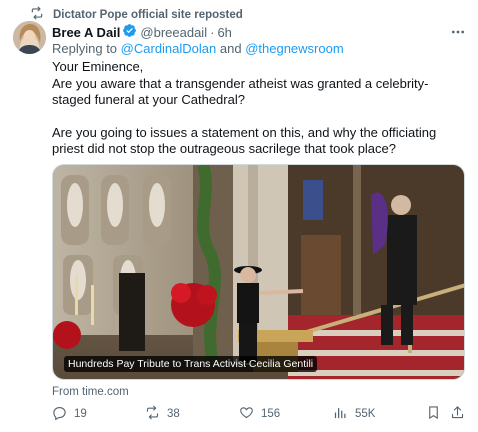 Image resolution: width=478 pixels, height=432 pixels. Describe the element at coordinates (173, 414) in the screenshot. I see `repost-count: 38` at that location.